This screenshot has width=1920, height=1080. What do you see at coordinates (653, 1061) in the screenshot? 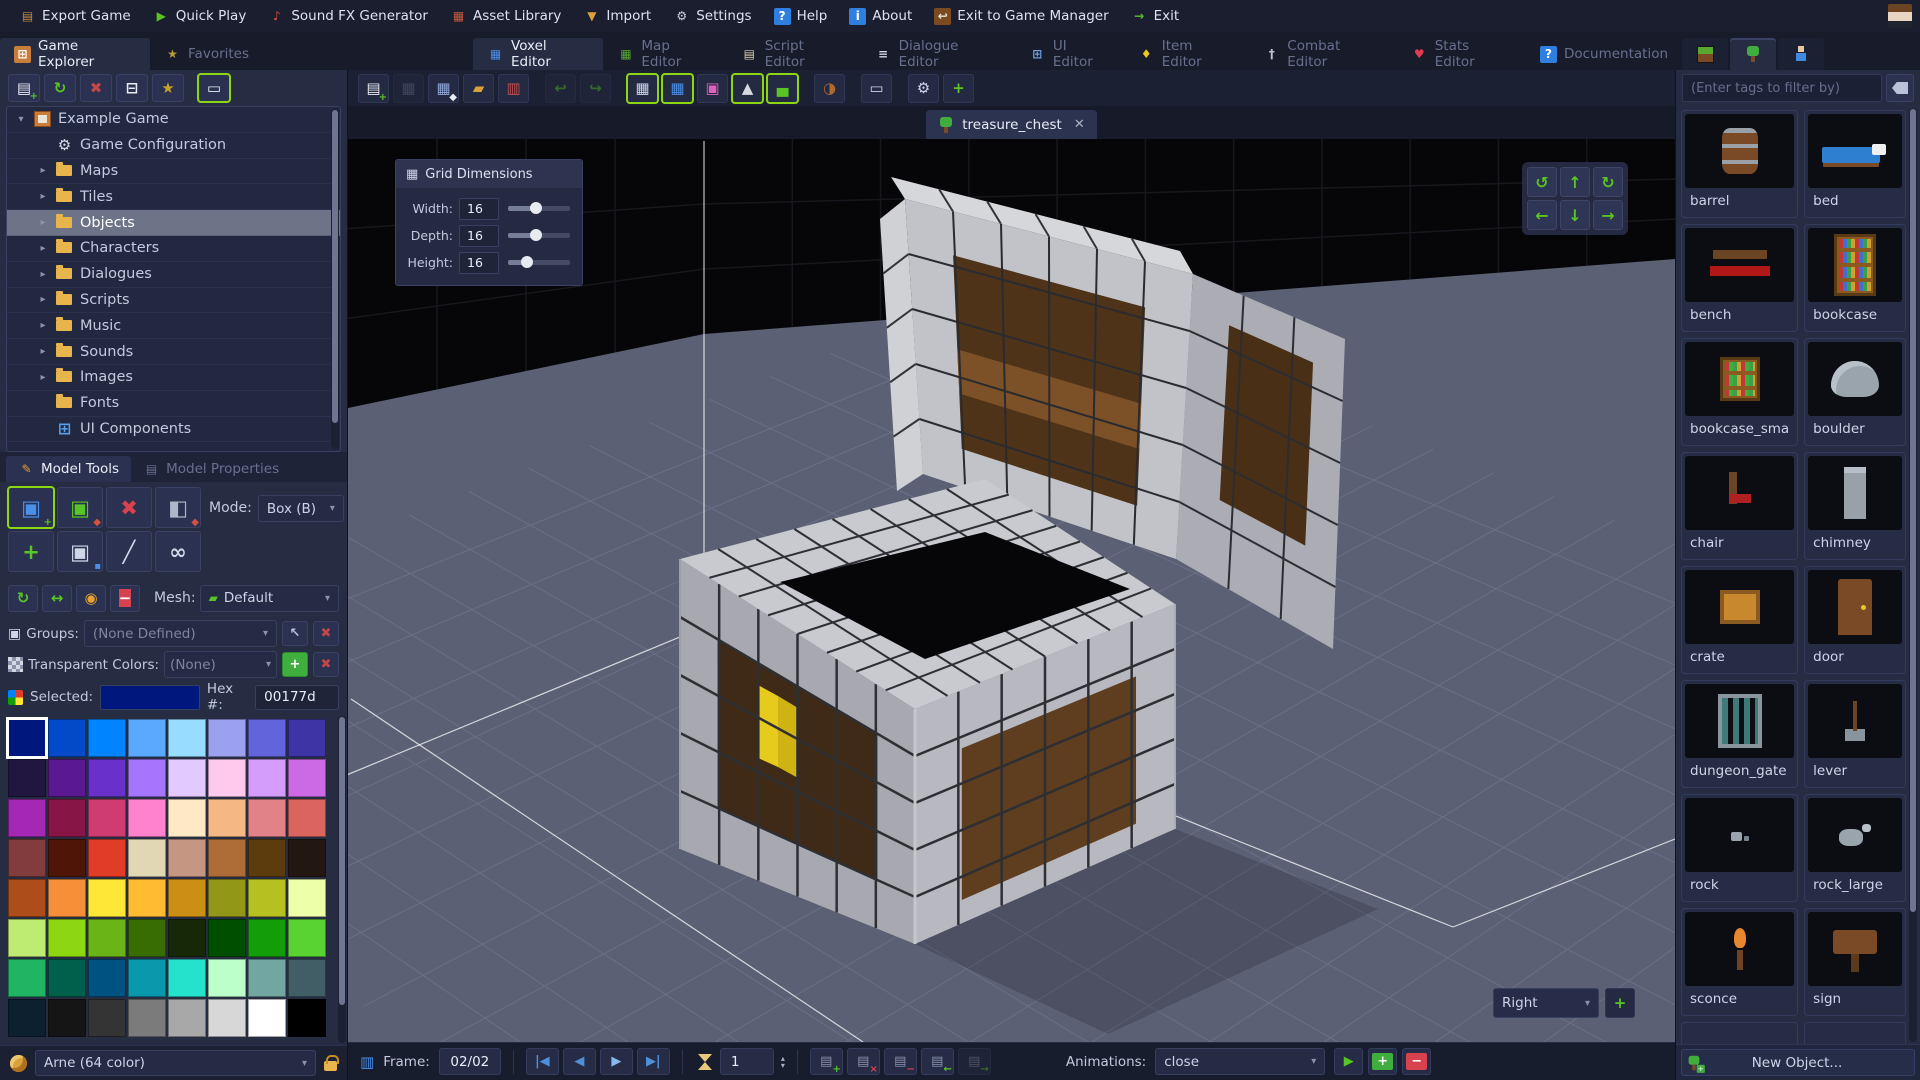
I see `transport-button: ▶|` at bounding box center [653, 1061].